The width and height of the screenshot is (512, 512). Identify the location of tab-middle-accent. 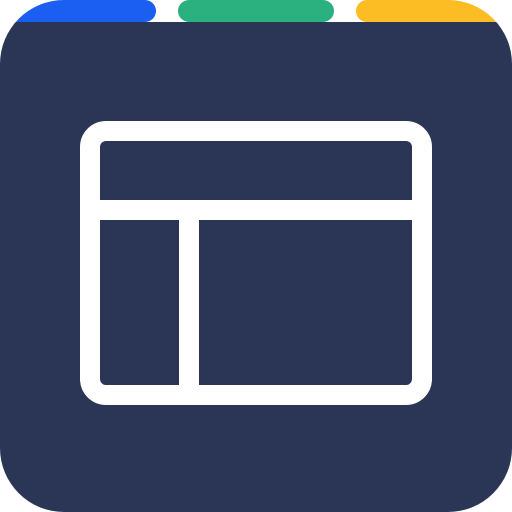
(256, 11).